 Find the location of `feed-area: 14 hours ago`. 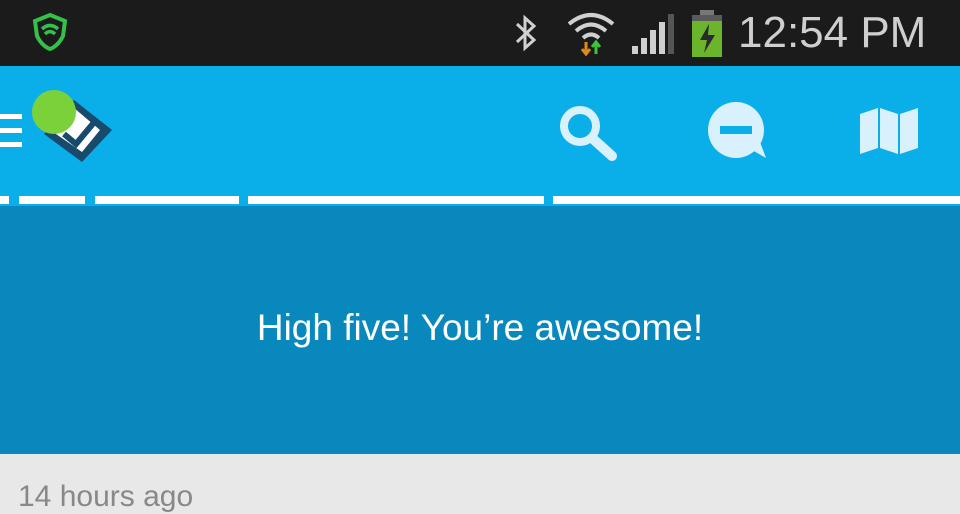

feed-area: 14 hours ago is located at coordinates (480, 483).